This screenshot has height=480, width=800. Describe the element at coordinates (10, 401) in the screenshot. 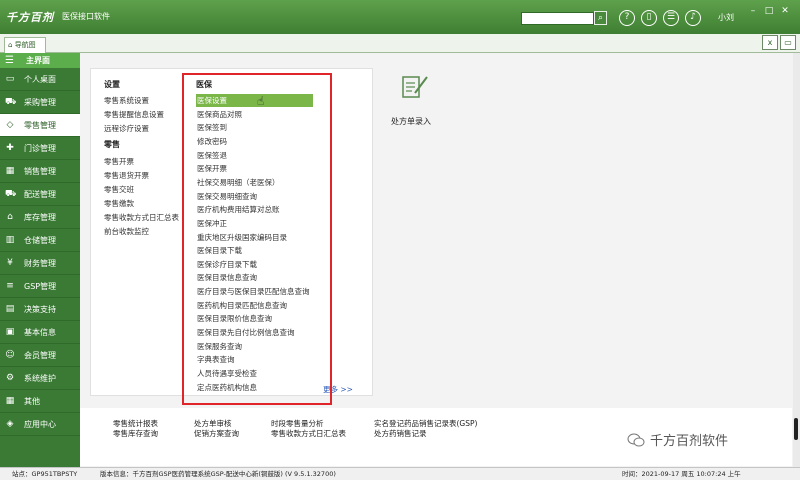

I see `grid-icon: ▦` at that location.